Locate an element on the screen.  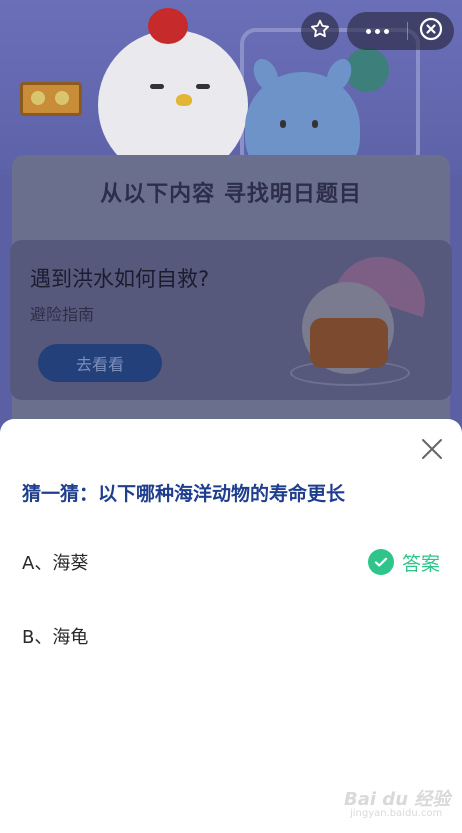
close-circle-icon is located at coordinates (431, 31).